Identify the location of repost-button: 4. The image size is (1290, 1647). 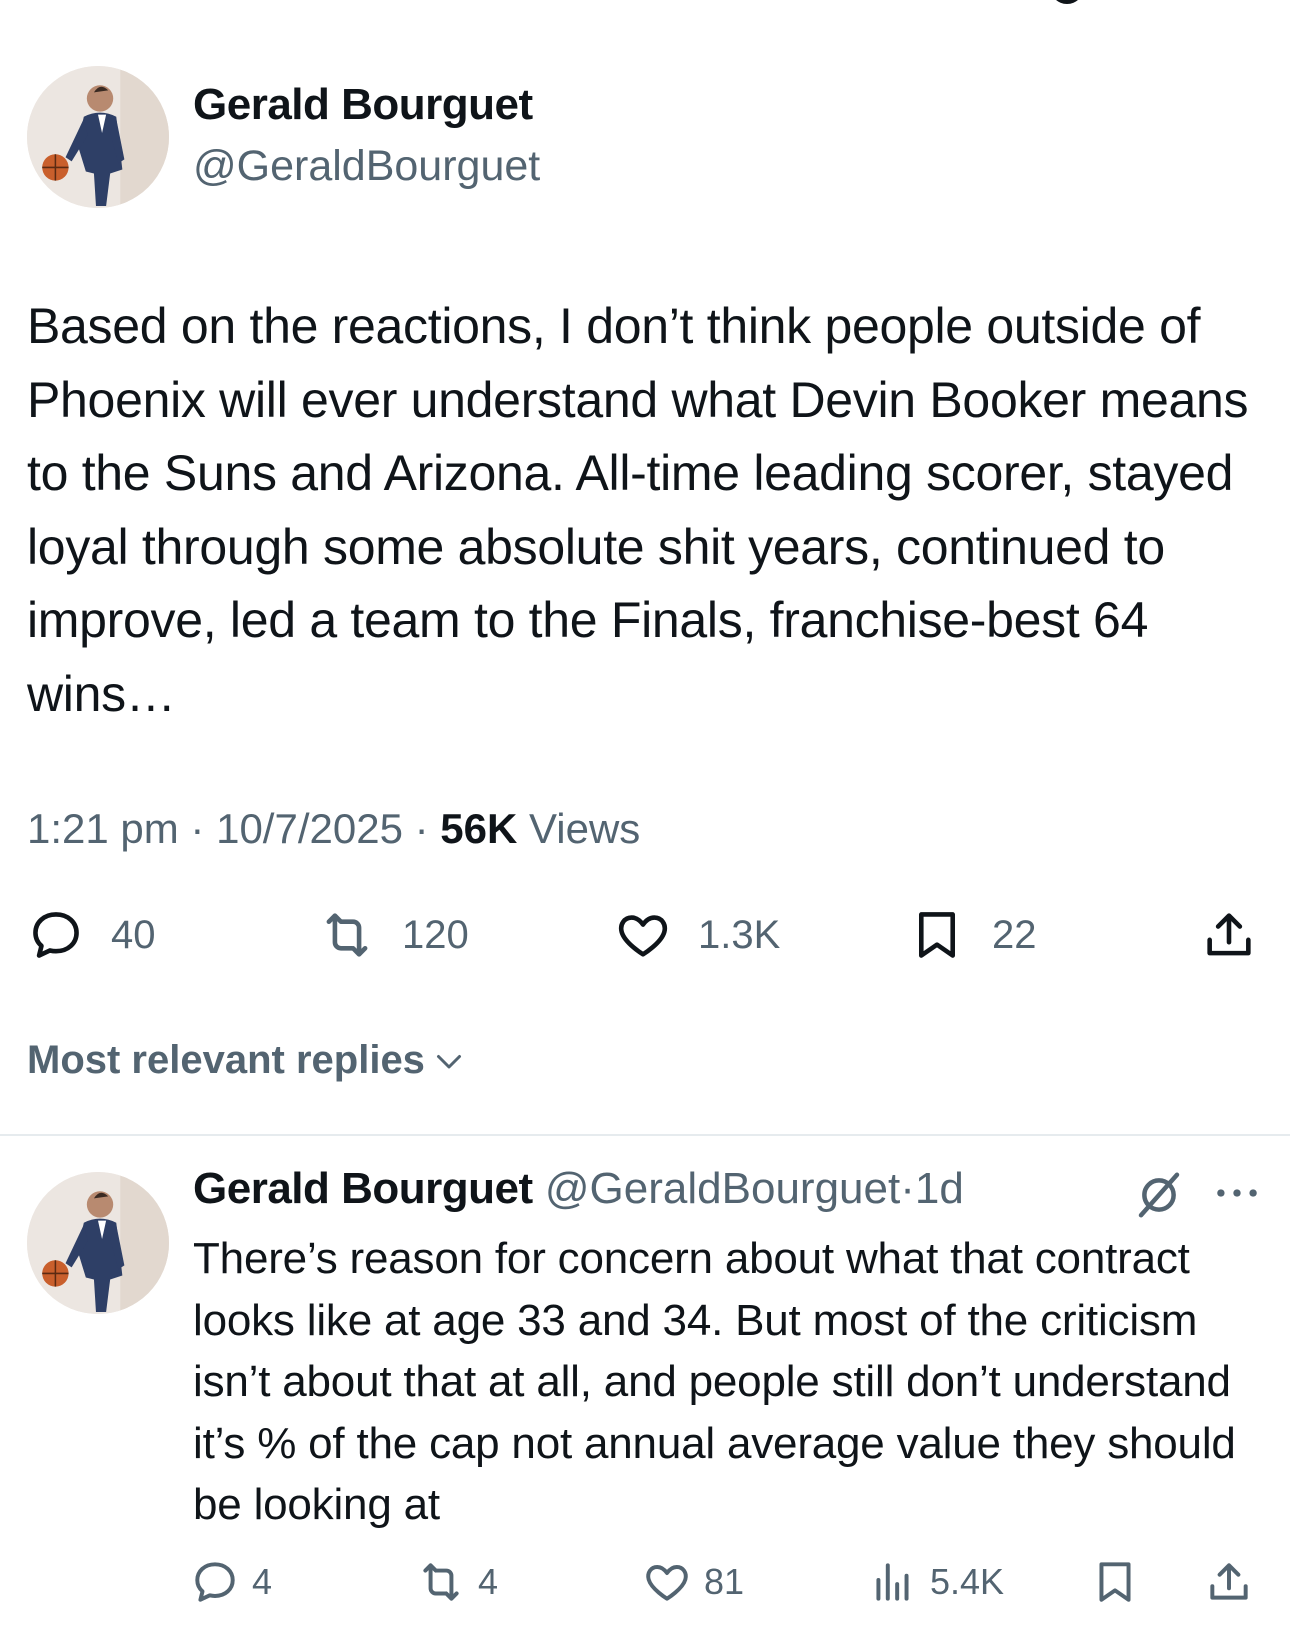
(457, 1582).